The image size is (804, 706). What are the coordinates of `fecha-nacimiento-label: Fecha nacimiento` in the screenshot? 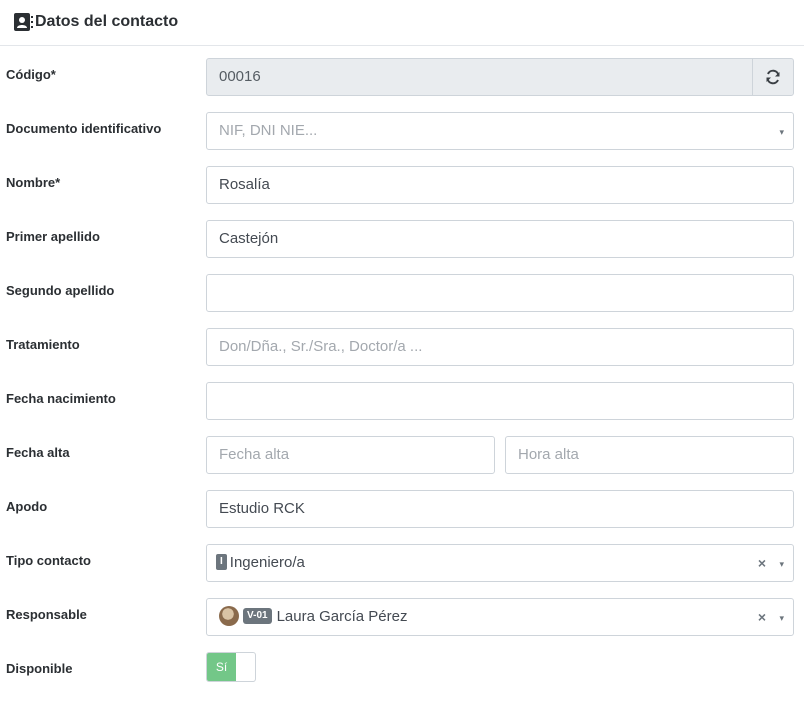 It's located at (61, 398).